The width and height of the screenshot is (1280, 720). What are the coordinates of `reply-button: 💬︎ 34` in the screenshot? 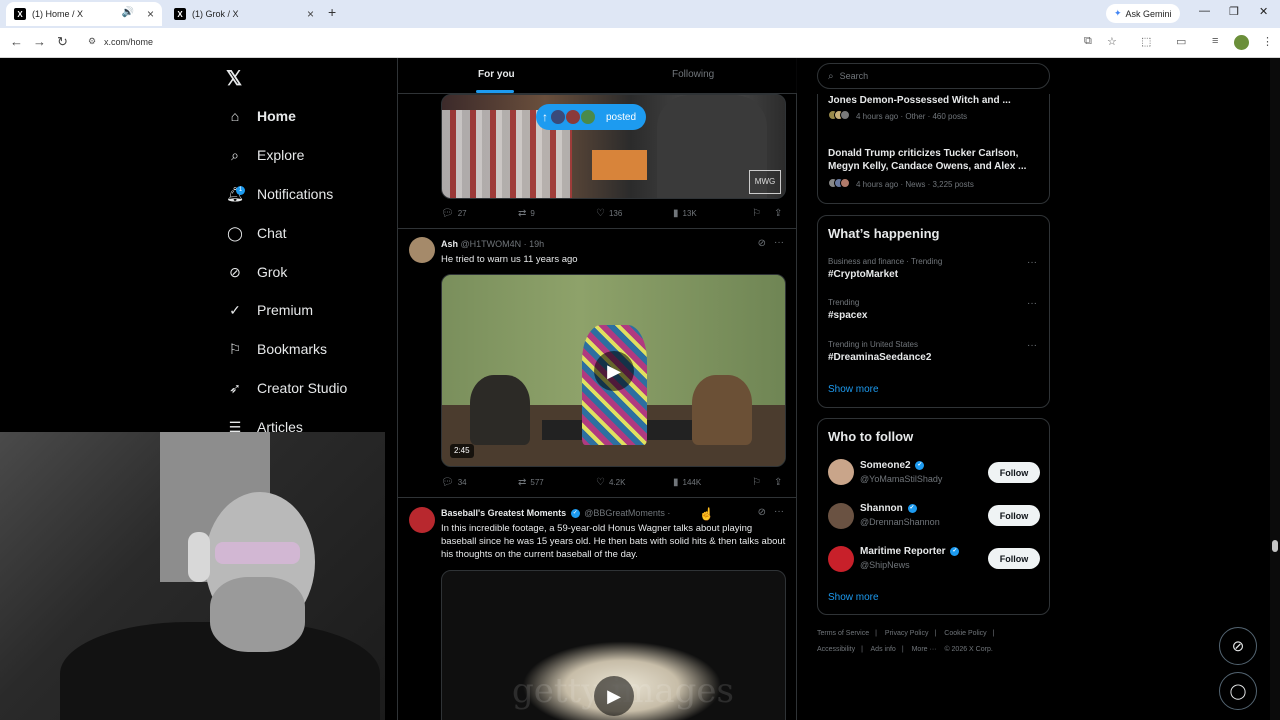 It's located at (454, 482).